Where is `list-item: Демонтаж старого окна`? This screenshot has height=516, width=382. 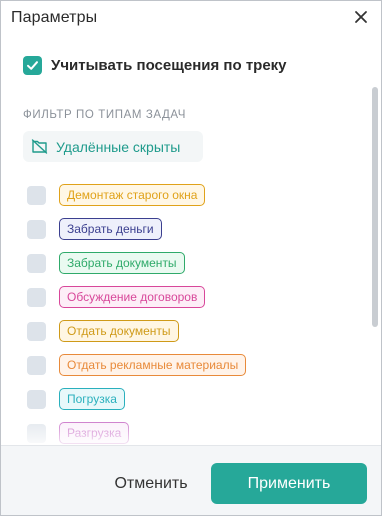 list-item: Демонтаж старого окна is located at coordinates (116, 195).